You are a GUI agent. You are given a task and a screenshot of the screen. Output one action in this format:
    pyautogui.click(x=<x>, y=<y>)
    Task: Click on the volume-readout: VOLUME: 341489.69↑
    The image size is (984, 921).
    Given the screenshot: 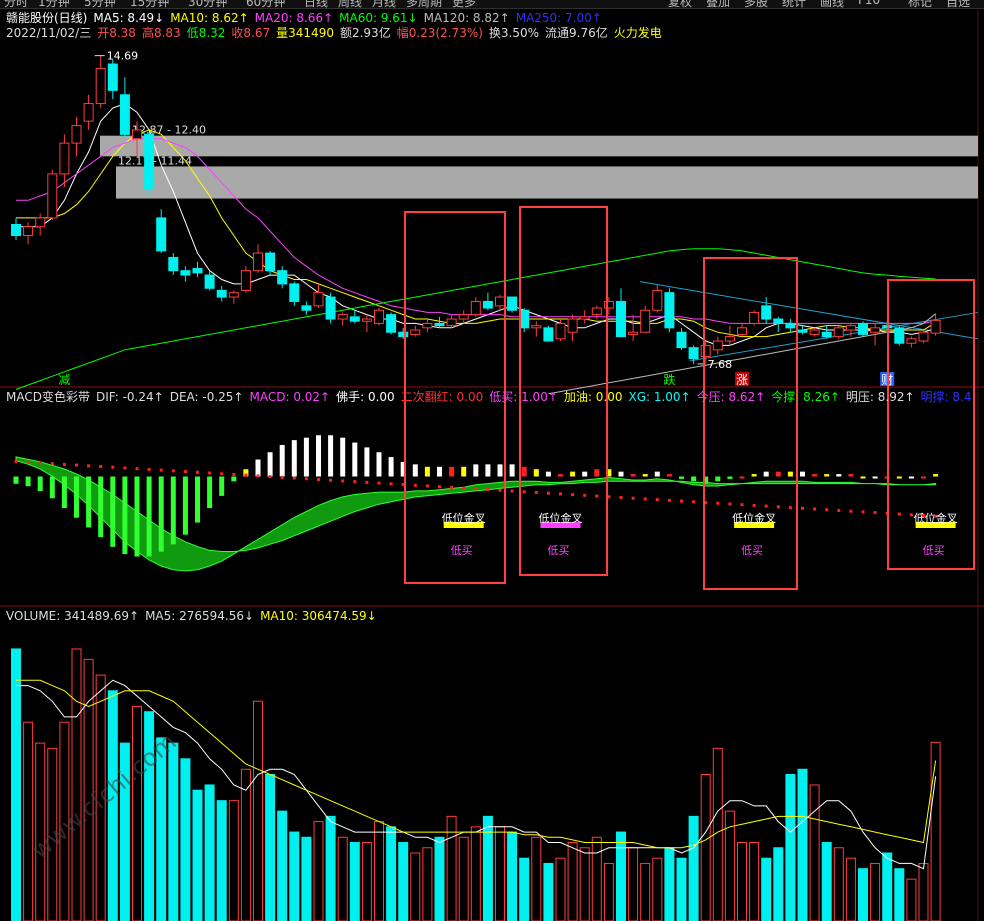 What is the action you would take?
    pyautogui.click(x=73, y=616)
    